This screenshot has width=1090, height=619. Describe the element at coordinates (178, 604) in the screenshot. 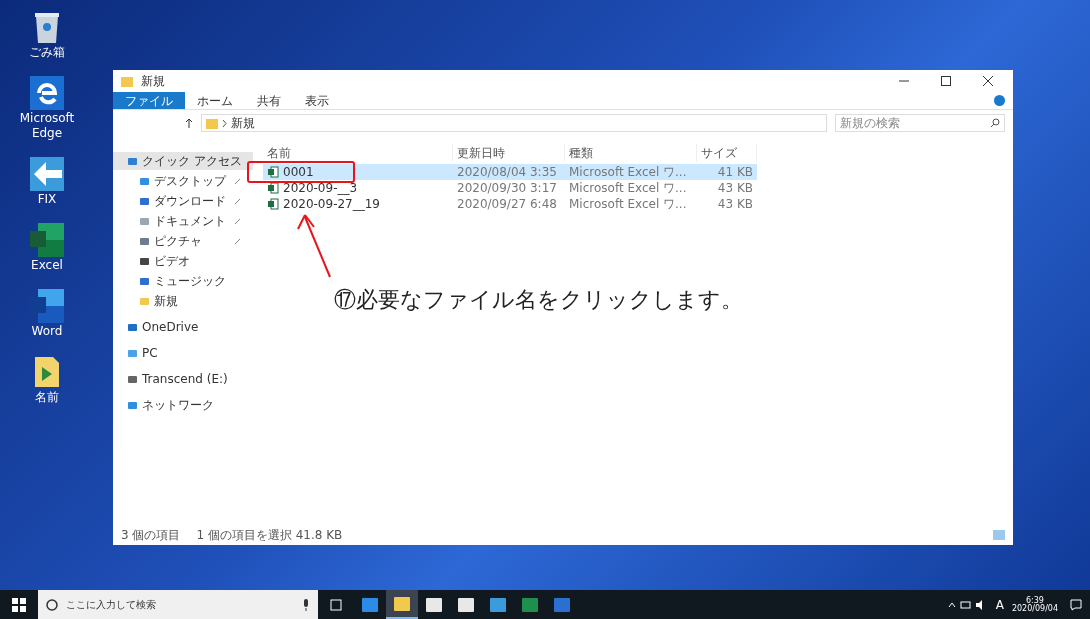

I see `taskbar-search-field: ここに入力して検索` at that location.